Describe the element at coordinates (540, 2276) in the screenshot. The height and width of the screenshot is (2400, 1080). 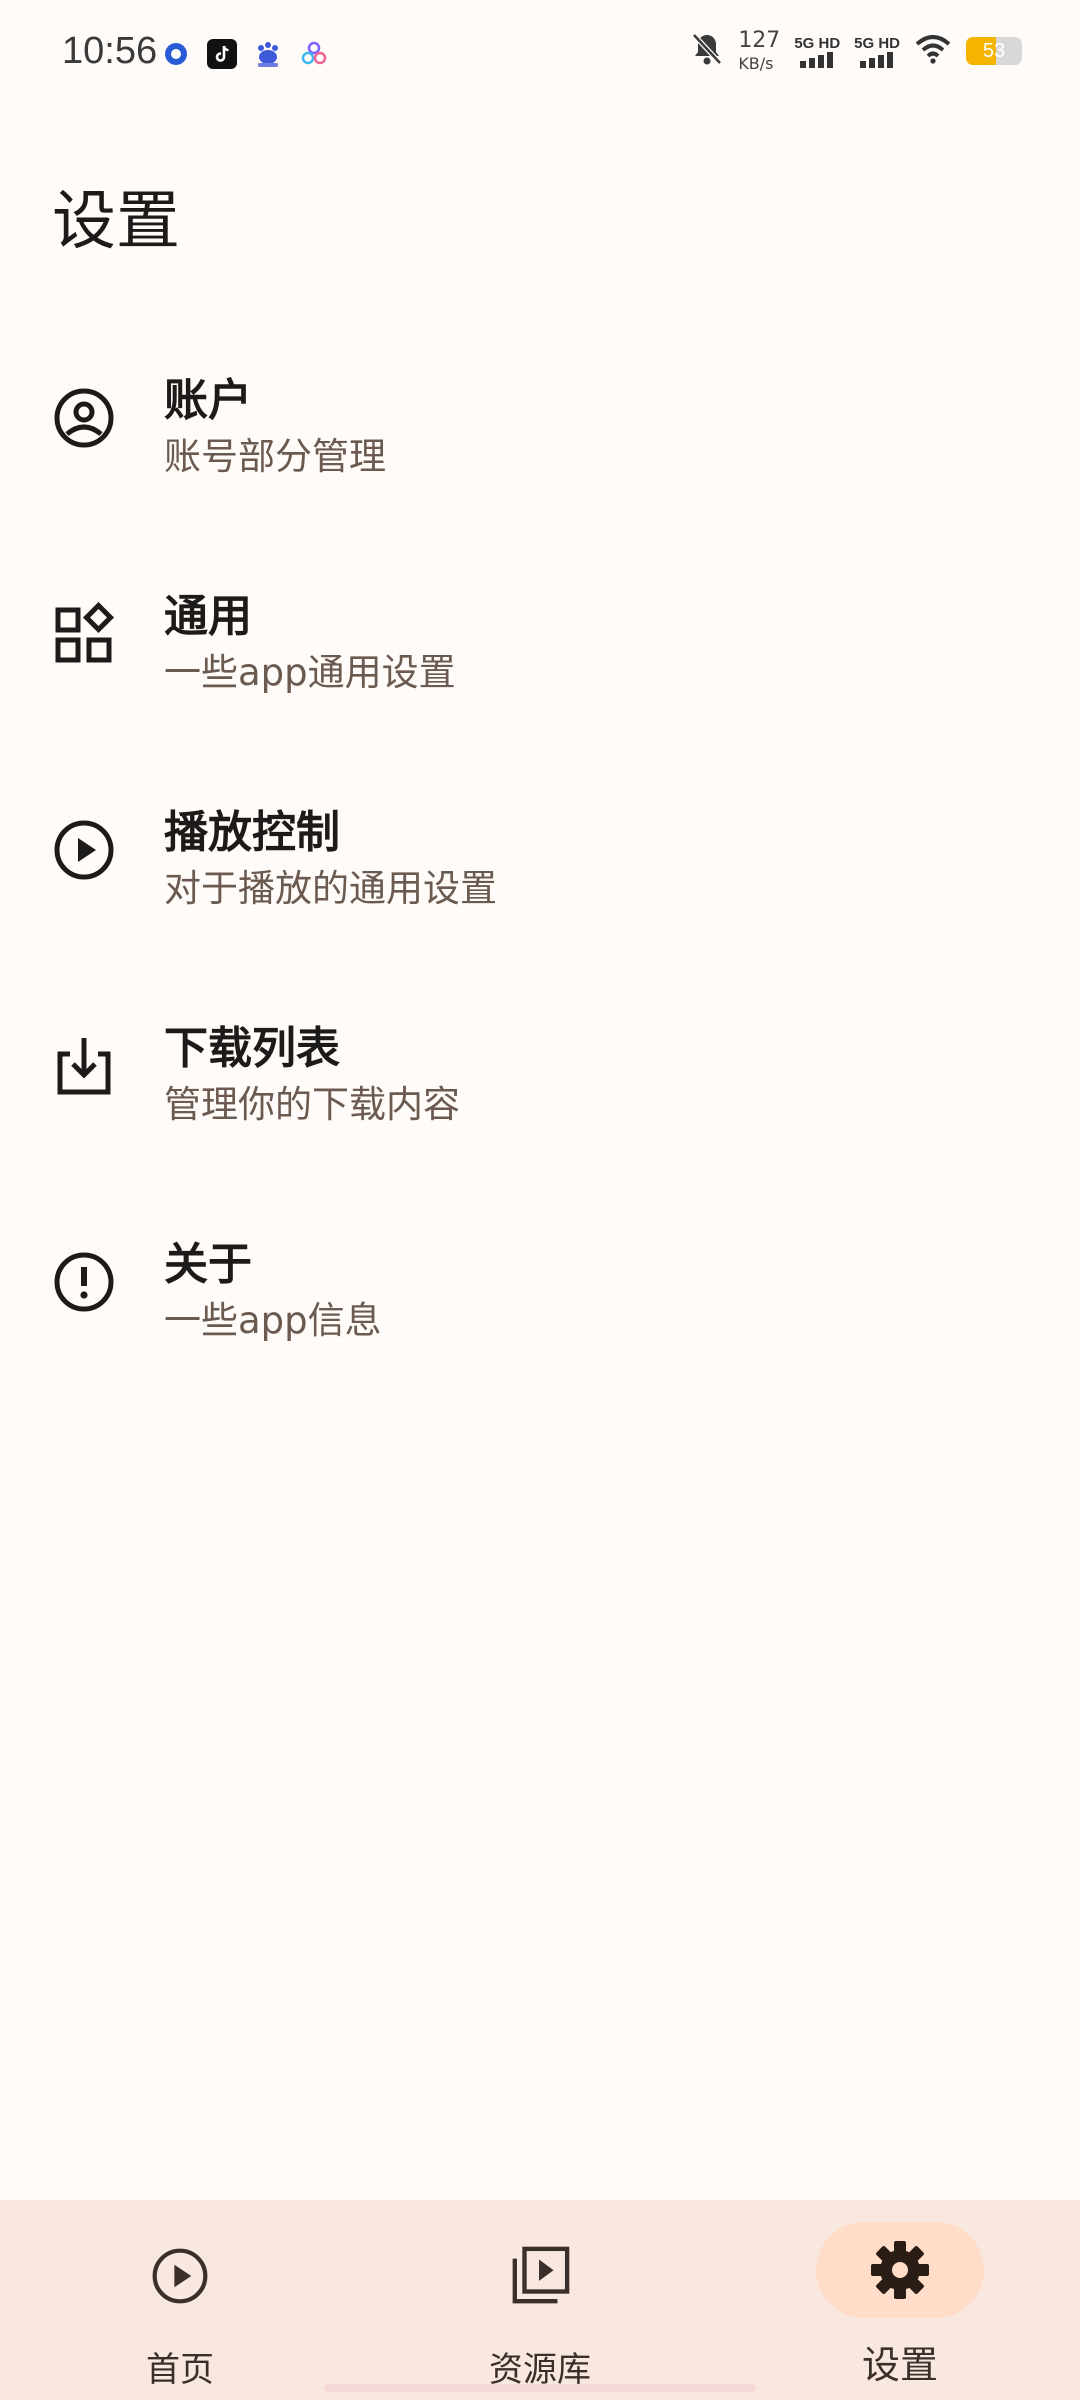
I see `video-library-icon` at that location.